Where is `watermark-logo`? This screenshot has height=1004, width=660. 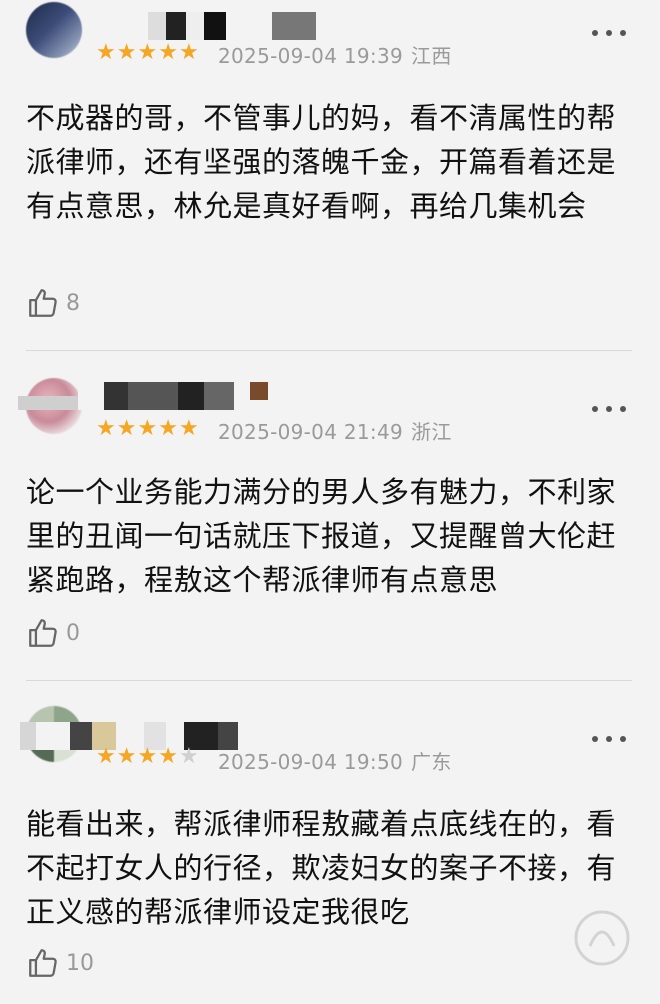 watermark-logo is located at coordinates (602, 937).